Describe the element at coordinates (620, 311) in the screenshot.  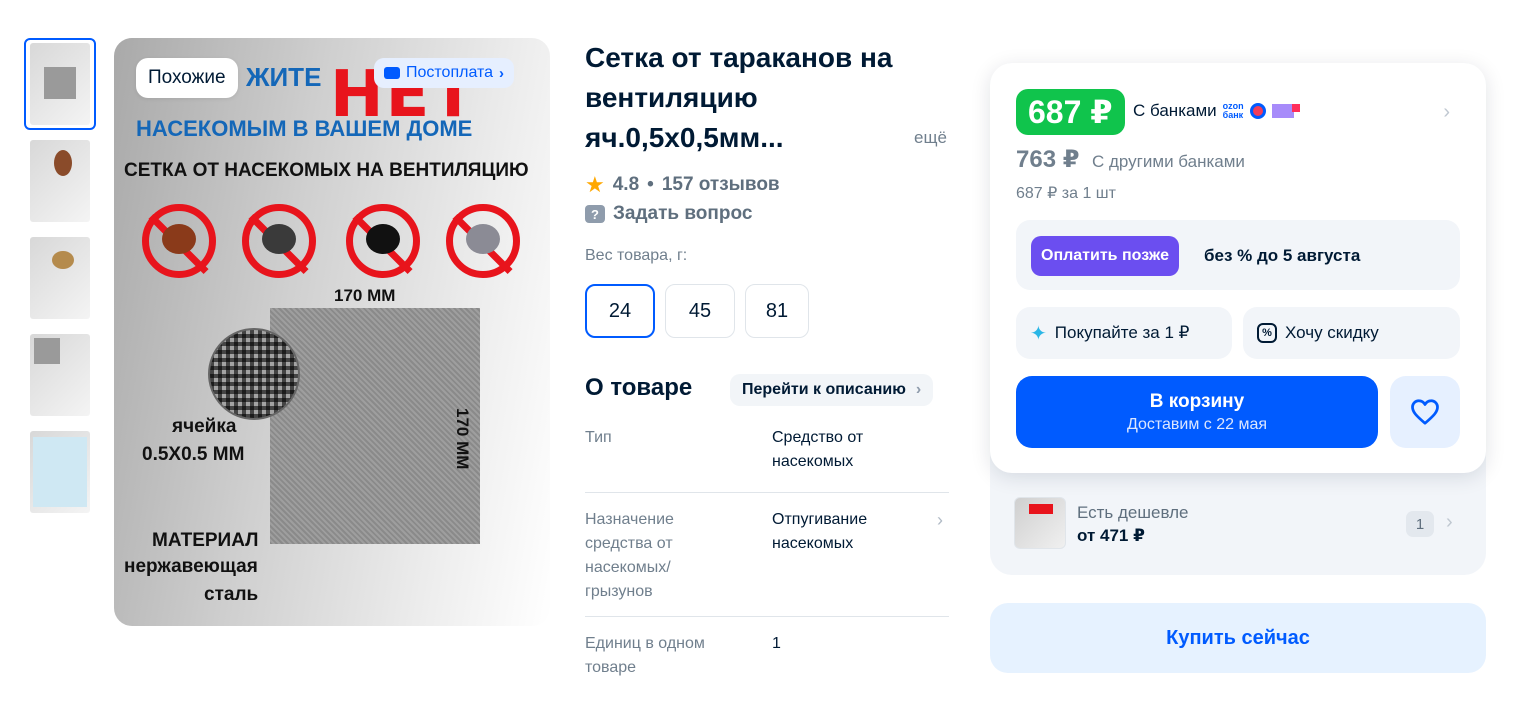
I see `weight-option-24: 24` at that location.